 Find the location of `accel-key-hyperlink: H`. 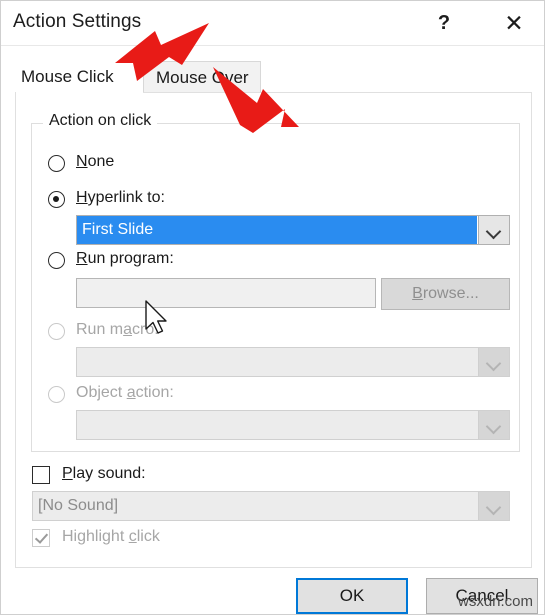

accel-key-hyperlink: H is located at coordinates (82, 197).